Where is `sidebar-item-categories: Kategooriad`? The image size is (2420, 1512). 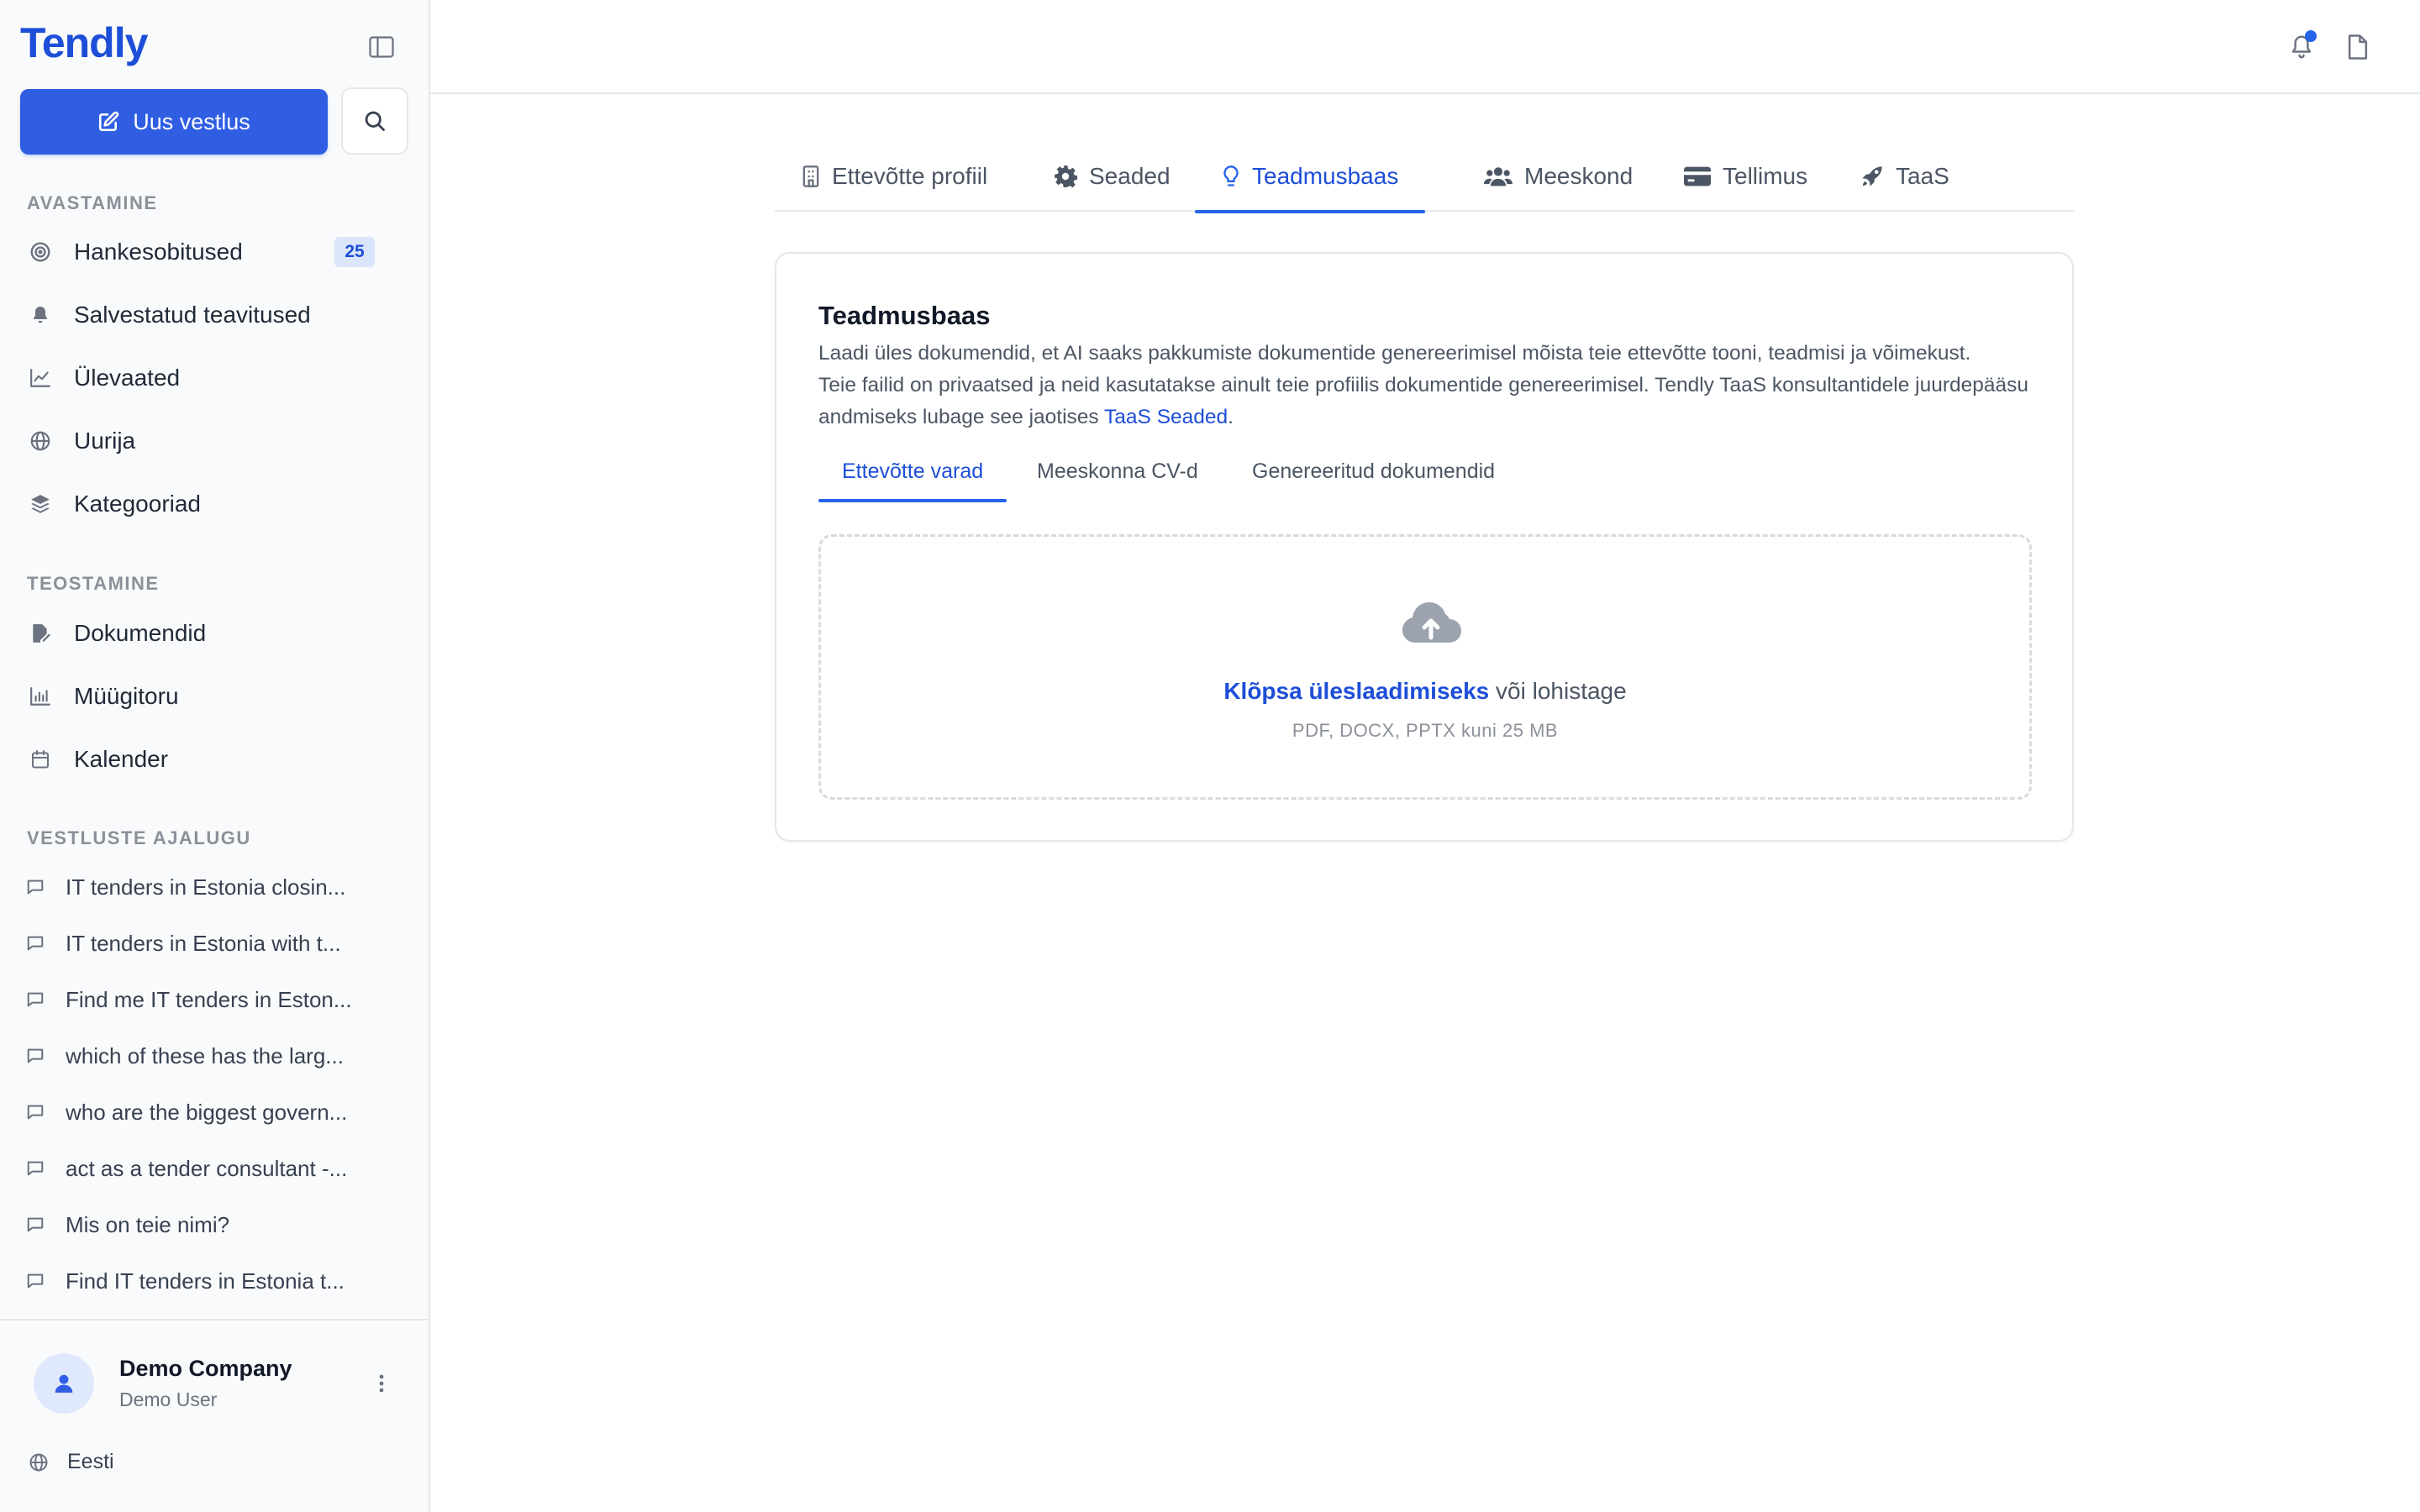
sidebar-item-categories: Kategooriad is located at coordinates (205, 504).